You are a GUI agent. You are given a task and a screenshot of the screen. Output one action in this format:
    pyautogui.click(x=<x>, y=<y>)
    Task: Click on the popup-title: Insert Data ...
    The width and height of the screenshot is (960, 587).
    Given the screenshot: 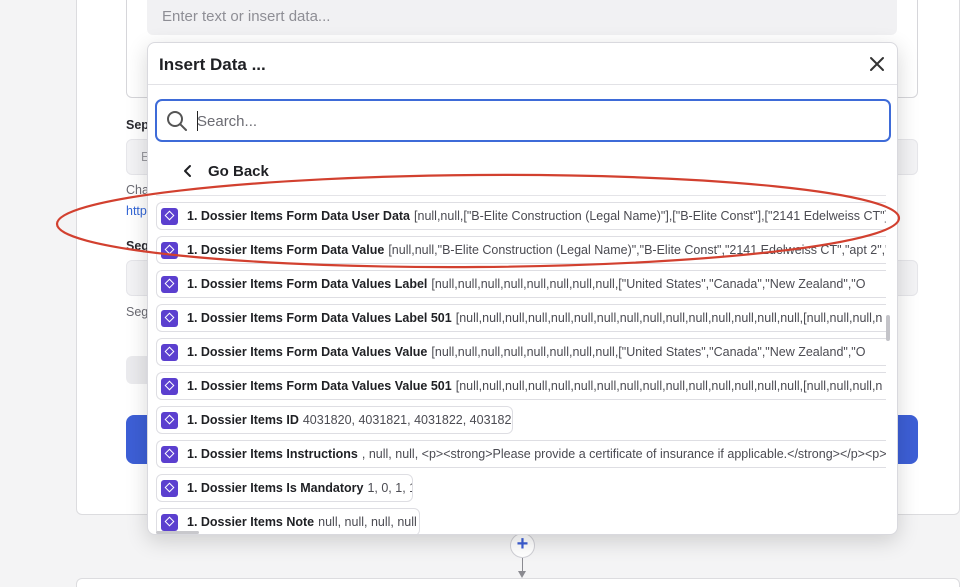 What is the action you would take?
    pyautogui.click(x=212, y=64)
    